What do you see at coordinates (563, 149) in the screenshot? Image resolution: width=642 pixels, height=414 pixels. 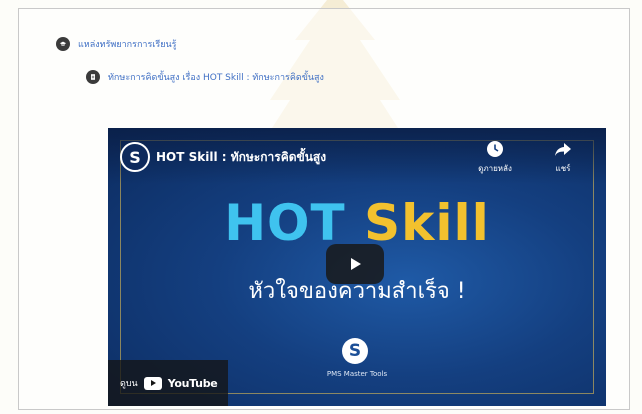 I see `share-arrow-icon` at bounding box center [563, 149].